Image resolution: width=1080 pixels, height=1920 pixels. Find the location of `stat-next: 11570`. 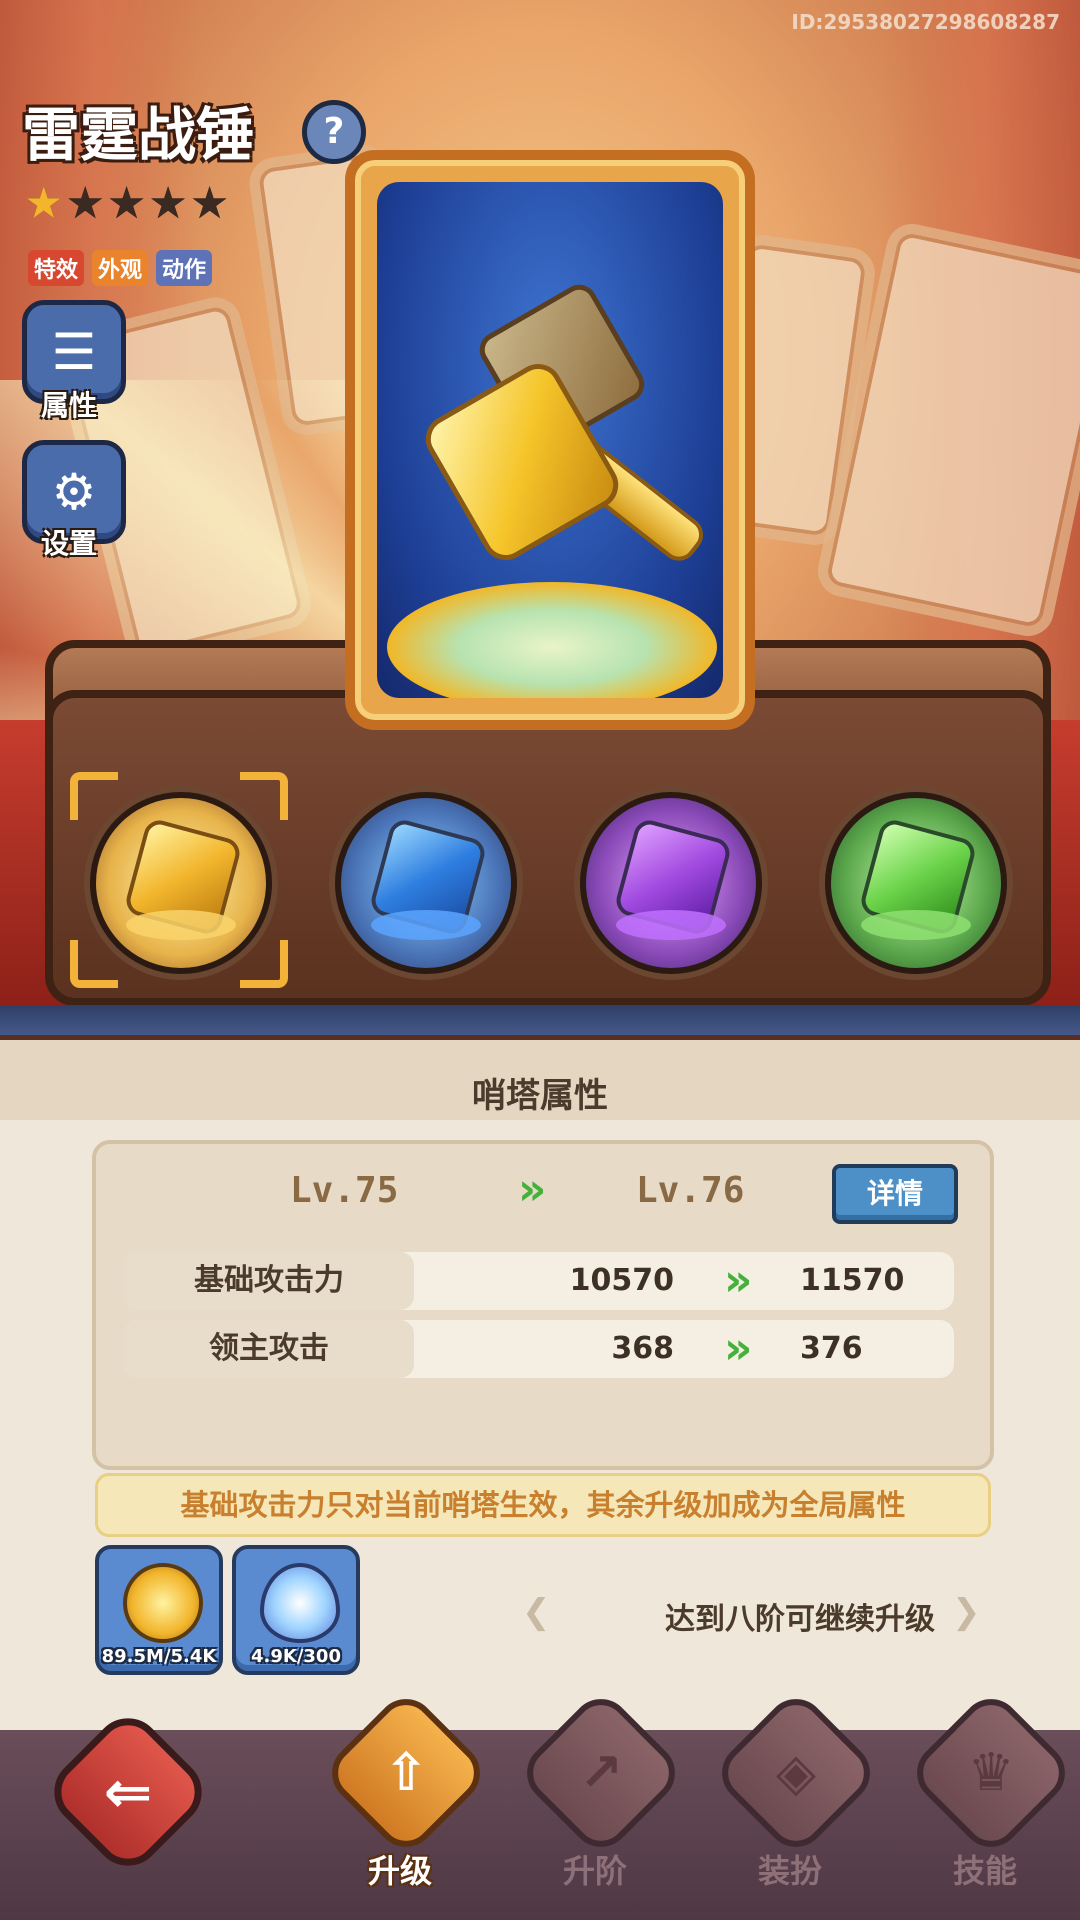

stat-next: 11570 is located at coordinates (852, 1280).